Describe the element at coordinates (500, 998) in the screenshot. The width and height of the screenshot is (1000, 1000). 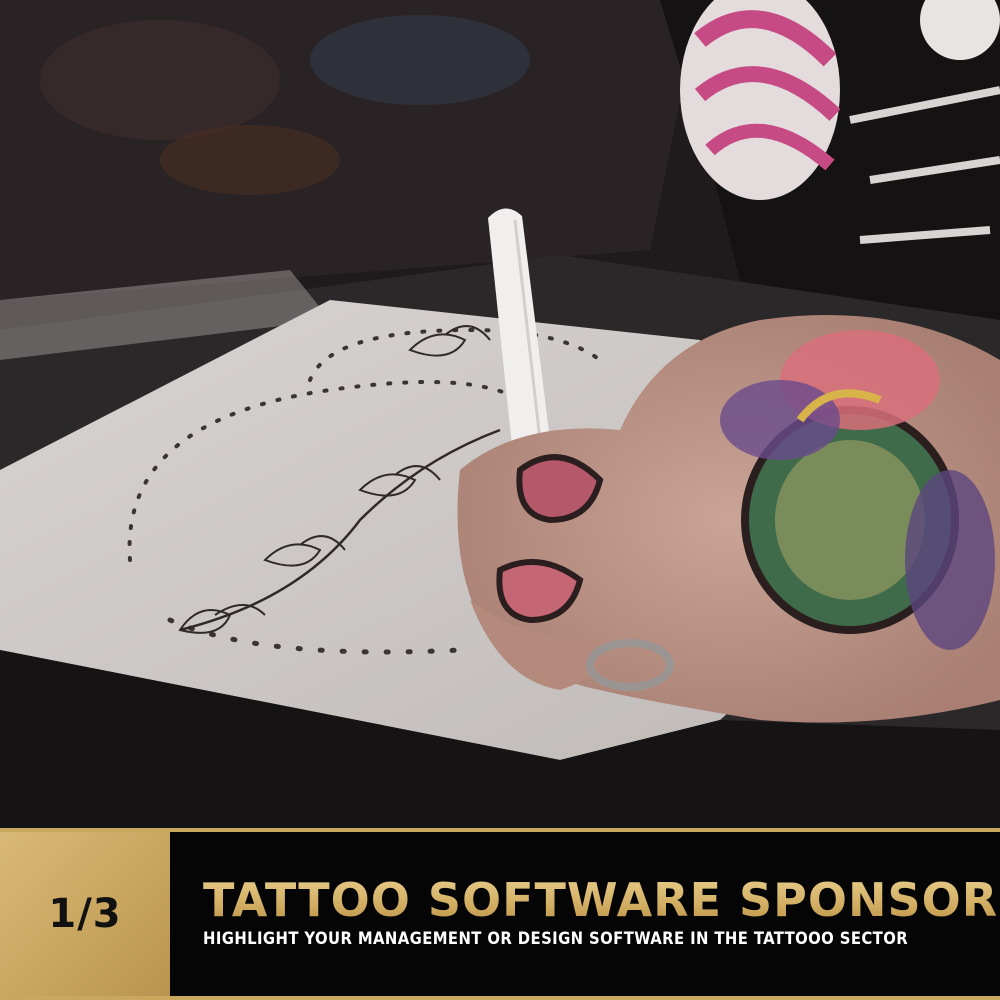
I see `banner-bottom-border` at that location.